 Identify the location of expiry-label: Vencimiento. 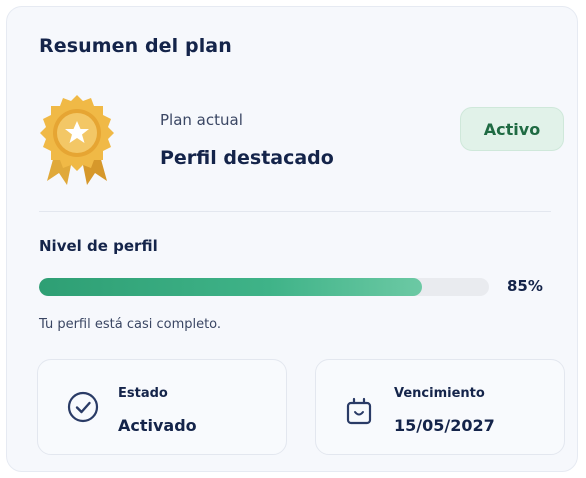
(439, 393).